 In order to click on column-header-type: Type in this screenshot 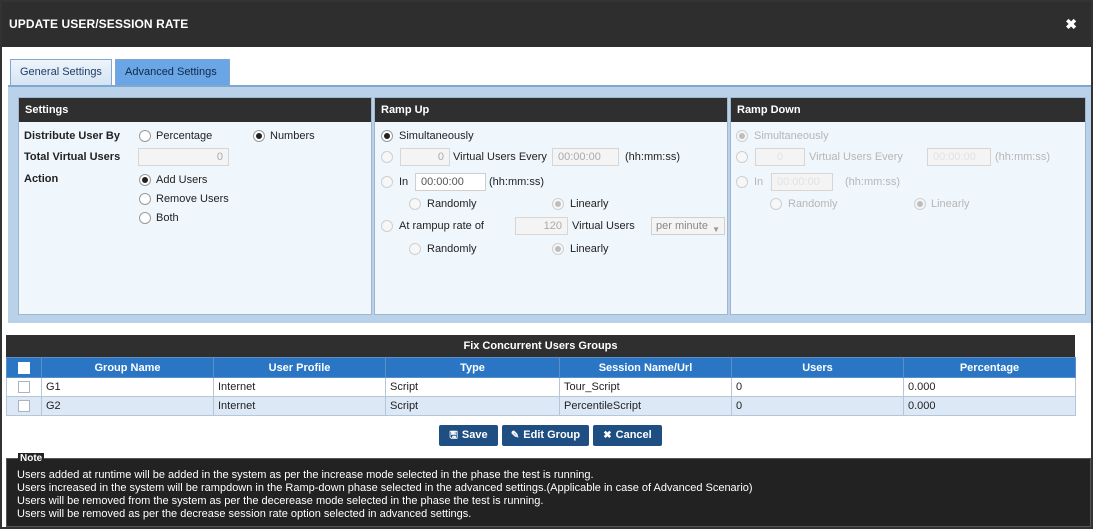, I will do `click(472, 367)`.